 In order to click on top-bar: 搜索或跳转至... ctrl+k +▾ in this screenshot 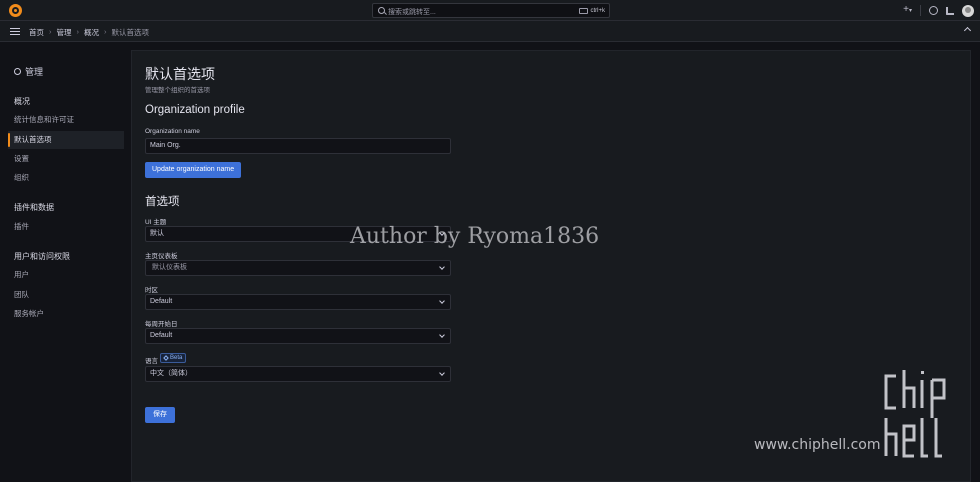, I will do `click(490, 10)`.